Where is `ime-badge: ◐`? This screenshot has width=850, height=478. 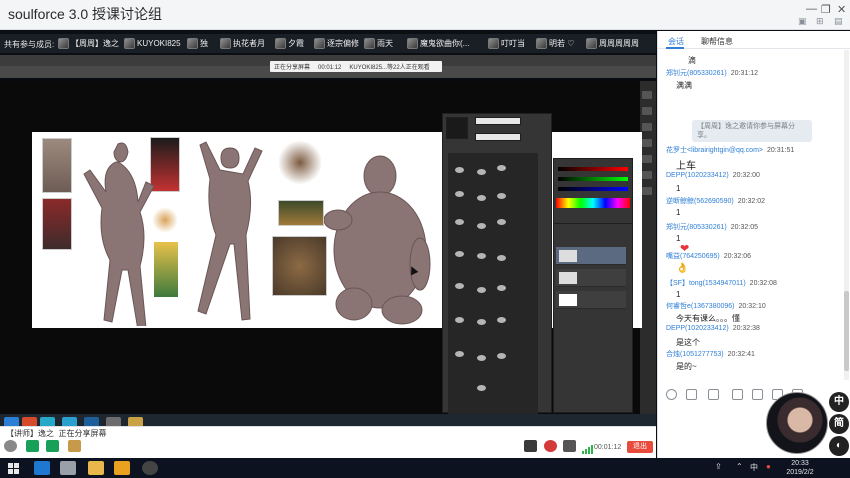
ime-badge: ◐ is located at coordinates (839, 446).